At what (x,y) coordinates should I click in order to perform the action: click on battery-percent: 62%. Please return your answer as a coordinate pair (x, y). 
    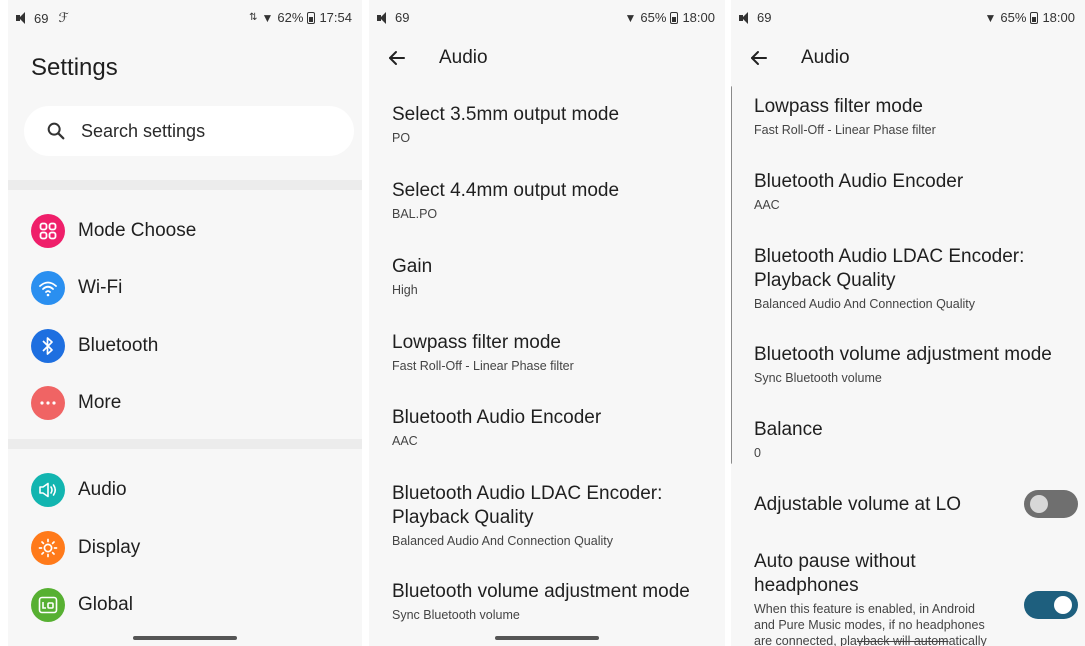
    Looking at the image, I should click on (290, 17).